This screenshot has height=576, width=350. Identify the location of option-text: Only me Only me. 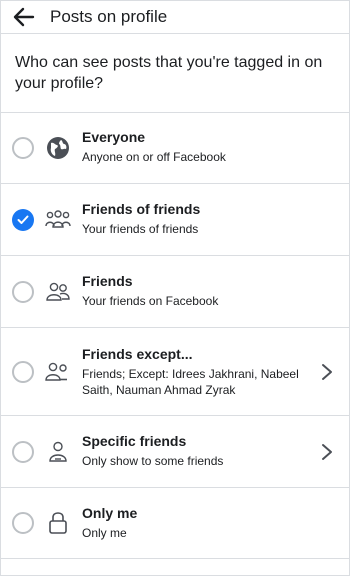
(197, 523).